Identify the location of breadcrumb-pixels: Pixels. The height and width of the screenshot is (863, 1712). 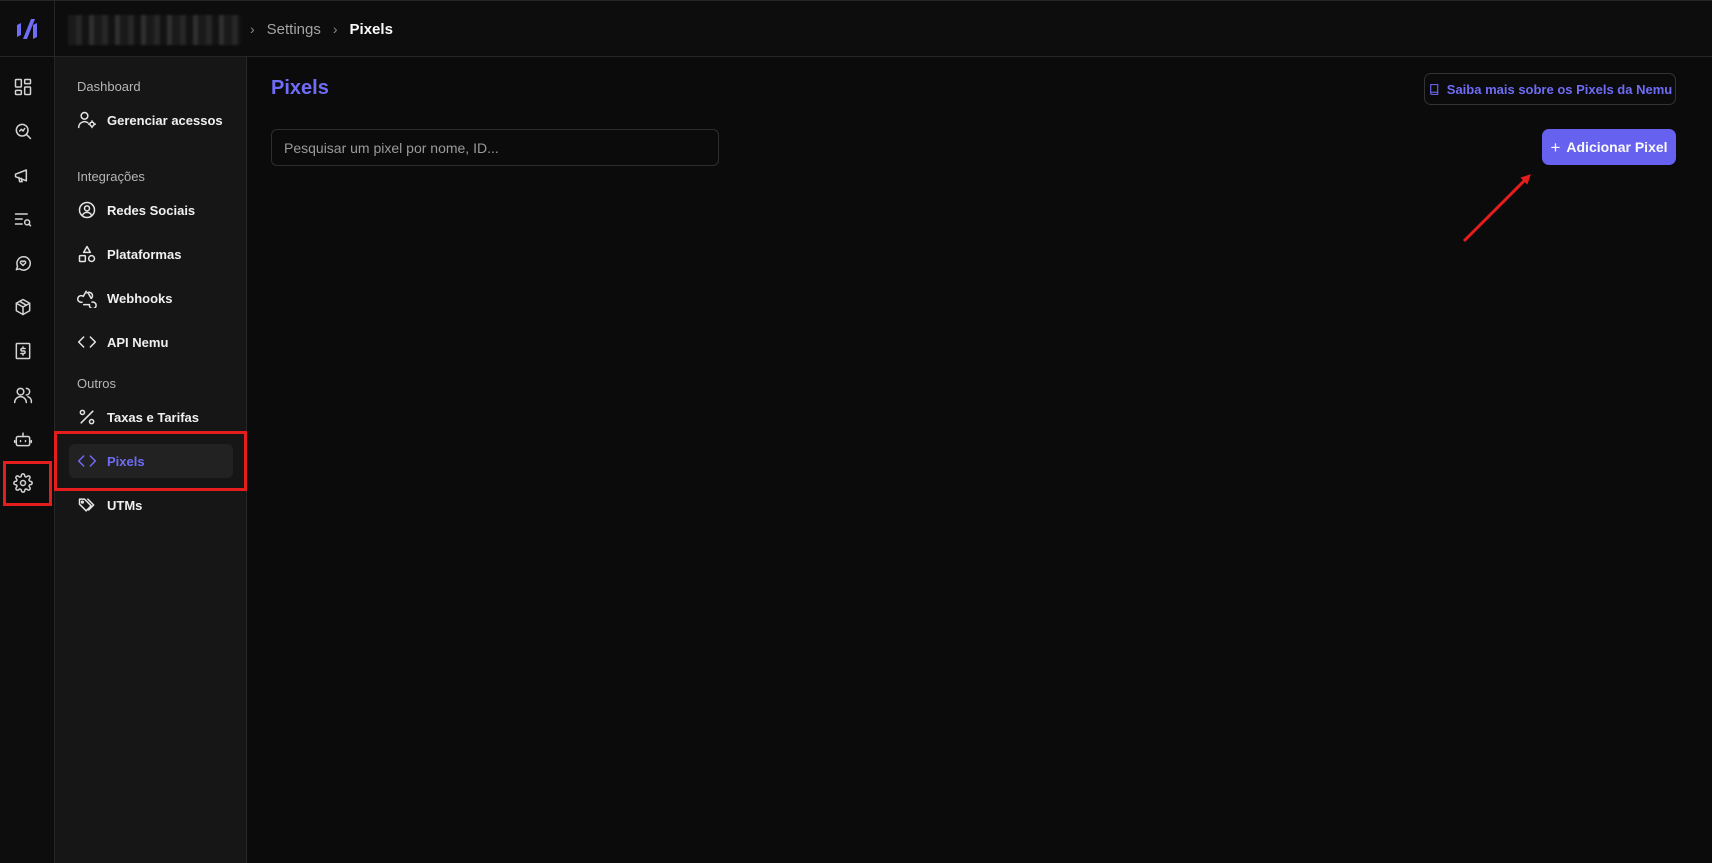
(371, 29).